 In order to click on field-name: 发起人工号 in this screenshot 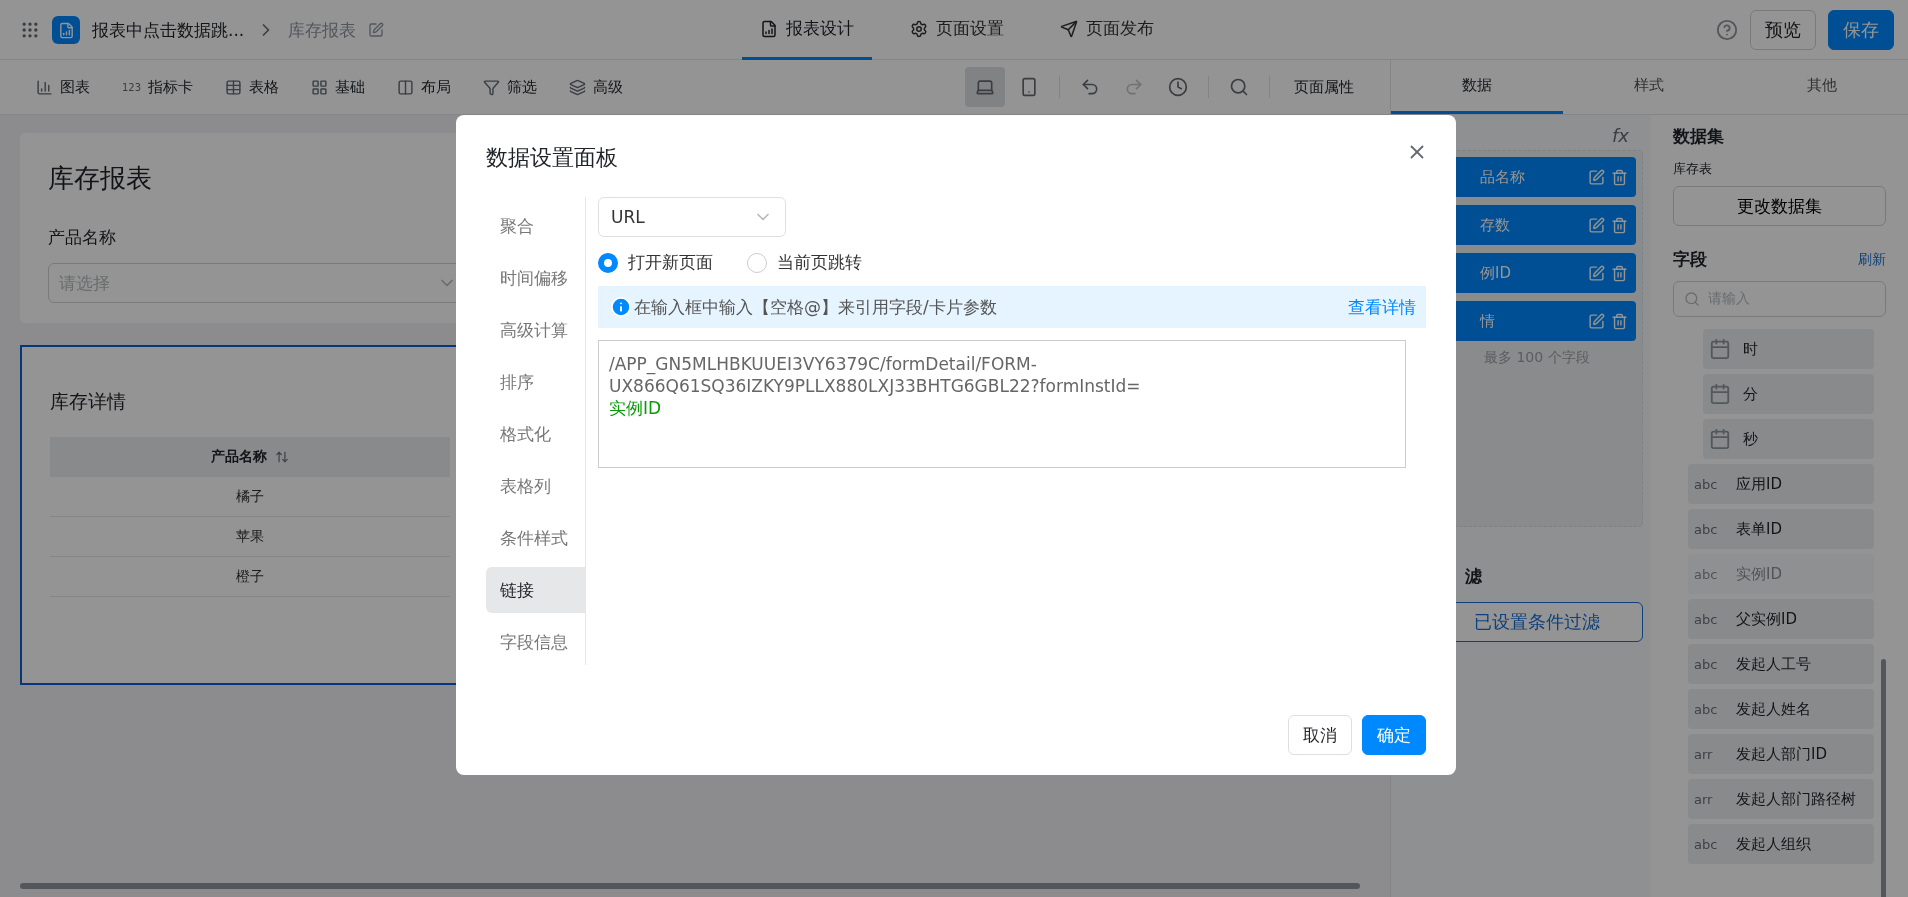, I will do `click(1773, 664)`.